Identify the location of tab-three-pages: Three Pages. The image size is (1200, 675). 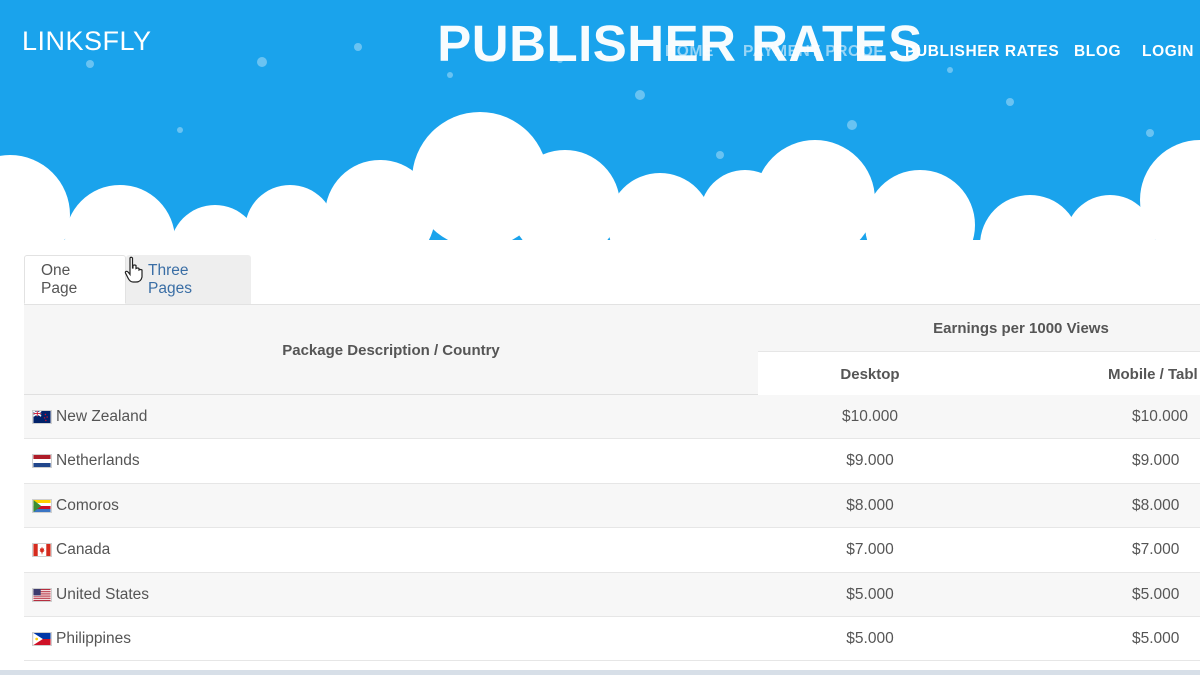
(188, 279).